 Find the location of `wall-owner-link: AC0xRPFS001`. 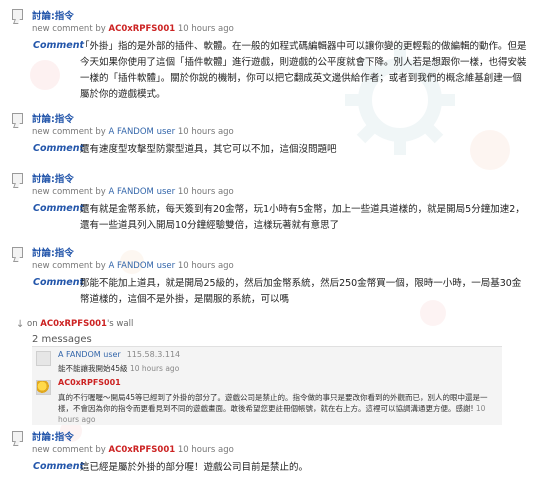

wall-owner-link: AC0xRPFS001 is located at coordinates (73, 324).